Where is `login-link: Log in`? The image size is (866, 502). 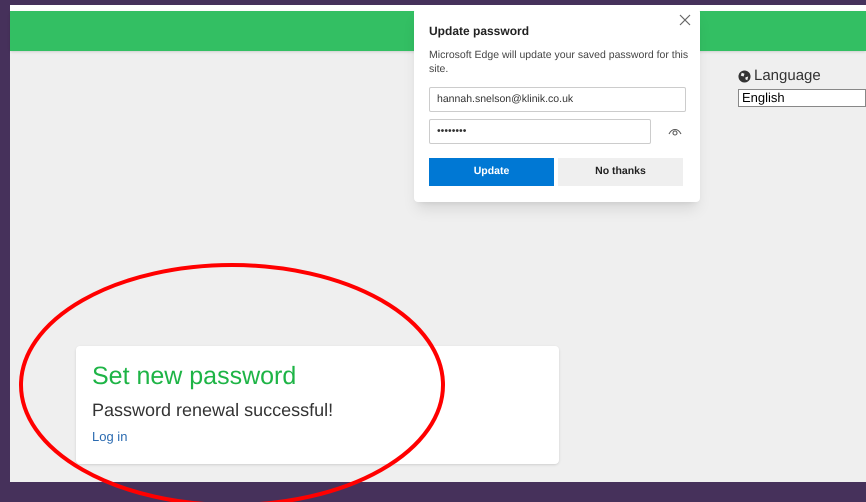 login-link: Log in is located at coordinates (110, 436).